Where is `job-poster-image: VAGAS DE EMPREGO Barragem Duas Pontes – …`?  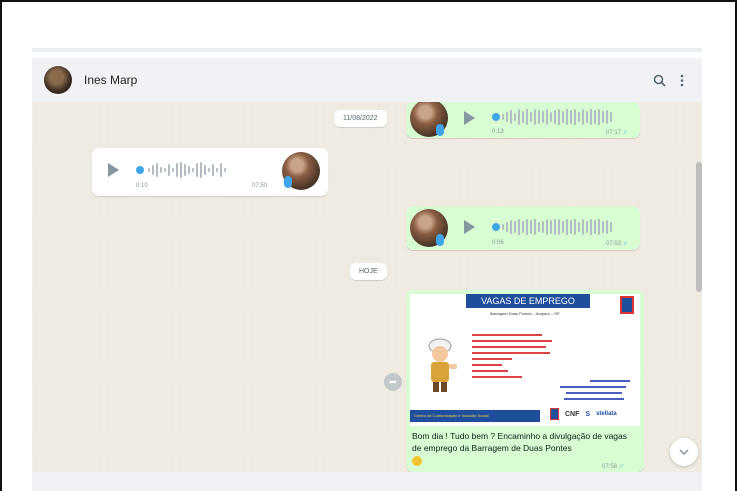
job-poster-image: VAGAS DE EMPREGO Barragem Duas Pontes – … is located at coordinates (525, 360).